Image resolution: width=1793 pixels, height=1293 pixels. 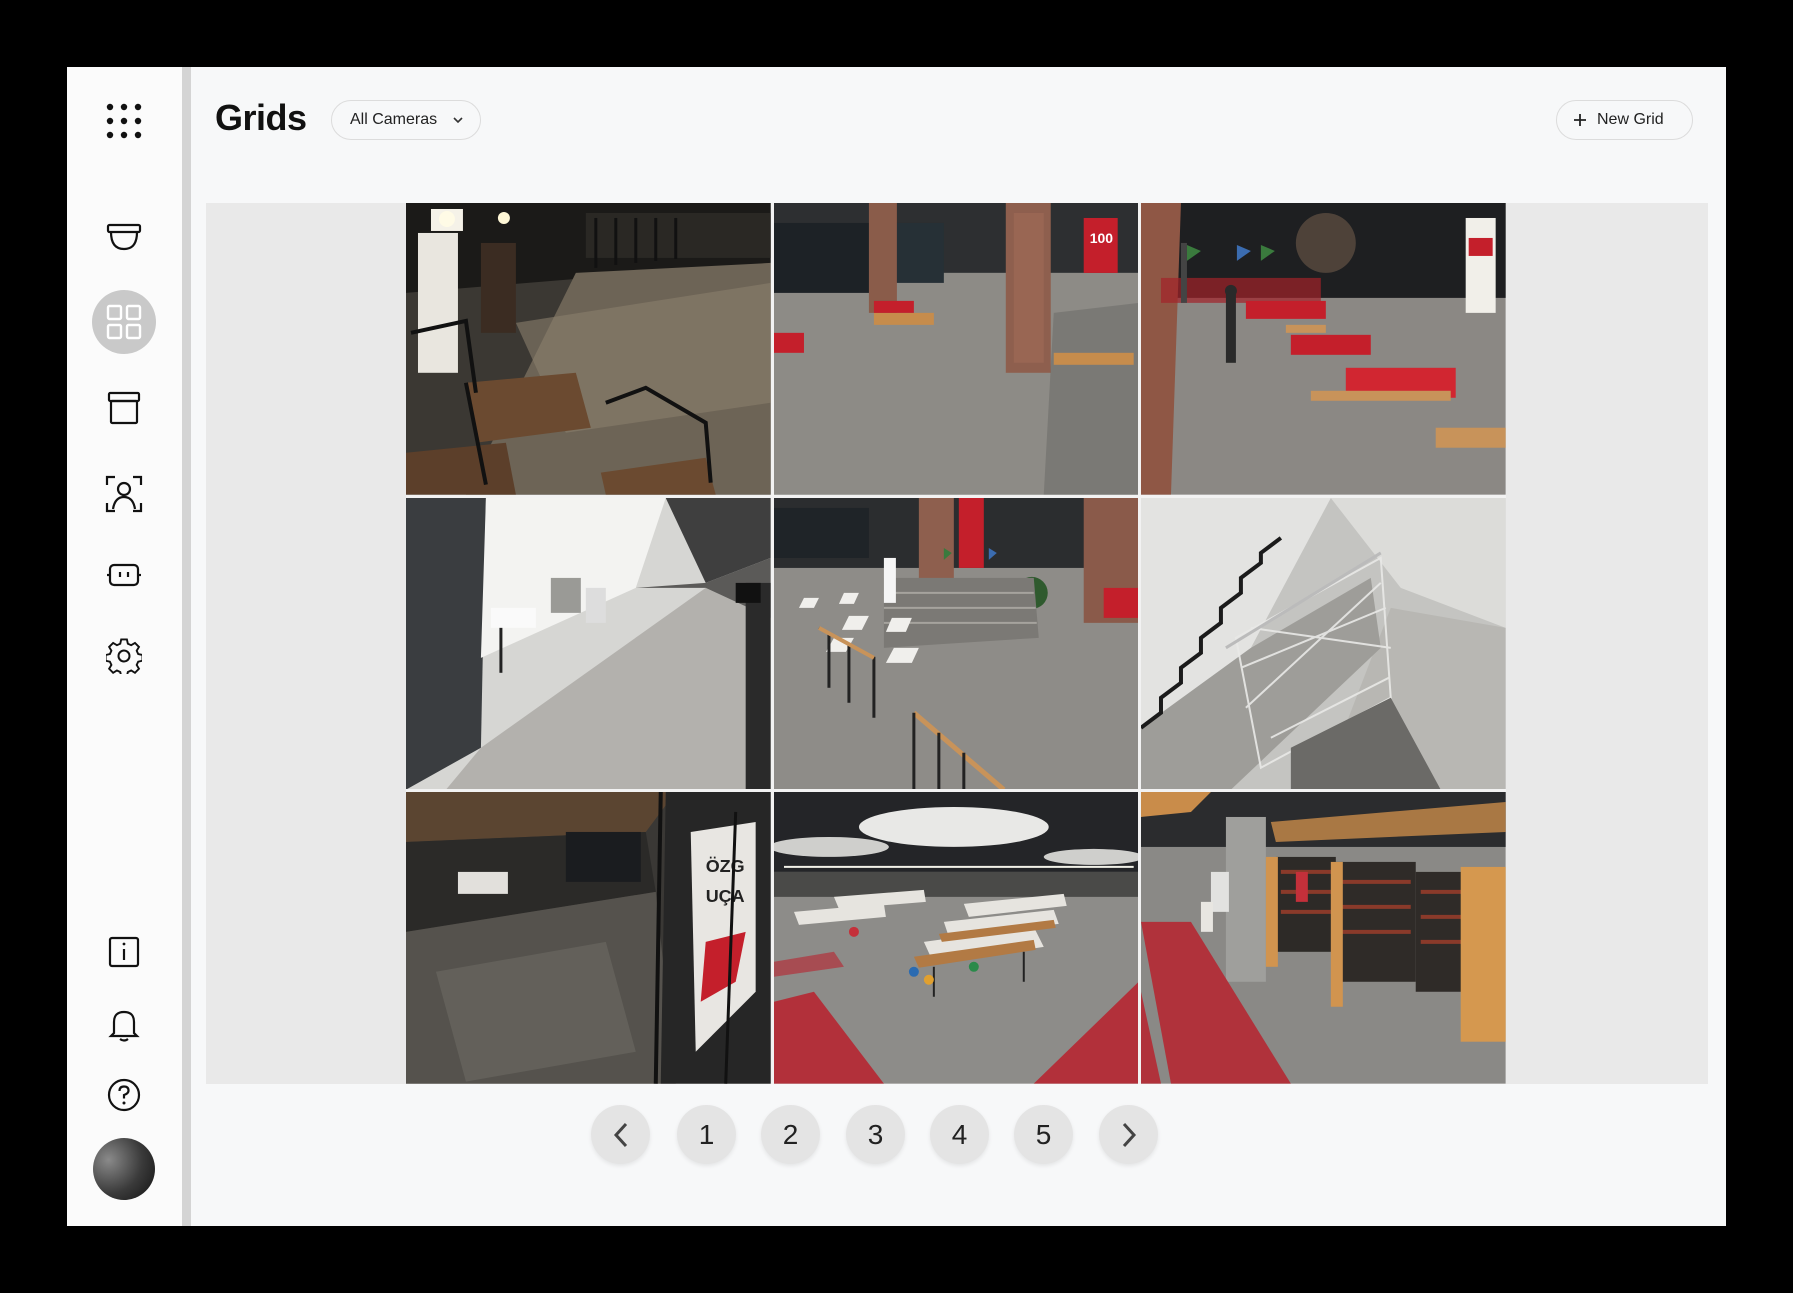 What do you see at coordinates (1630, 119) in the screenshot?
I see `new-grid-label: New Grid` at bounding box center [1630, 119].